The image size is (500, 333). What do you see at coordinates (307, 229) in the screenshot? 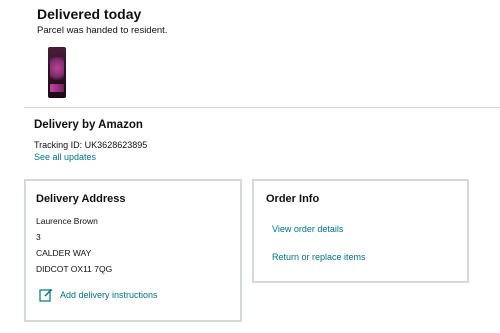
I see `view-order-details-link: View order details` at bounding box center [307, 229].